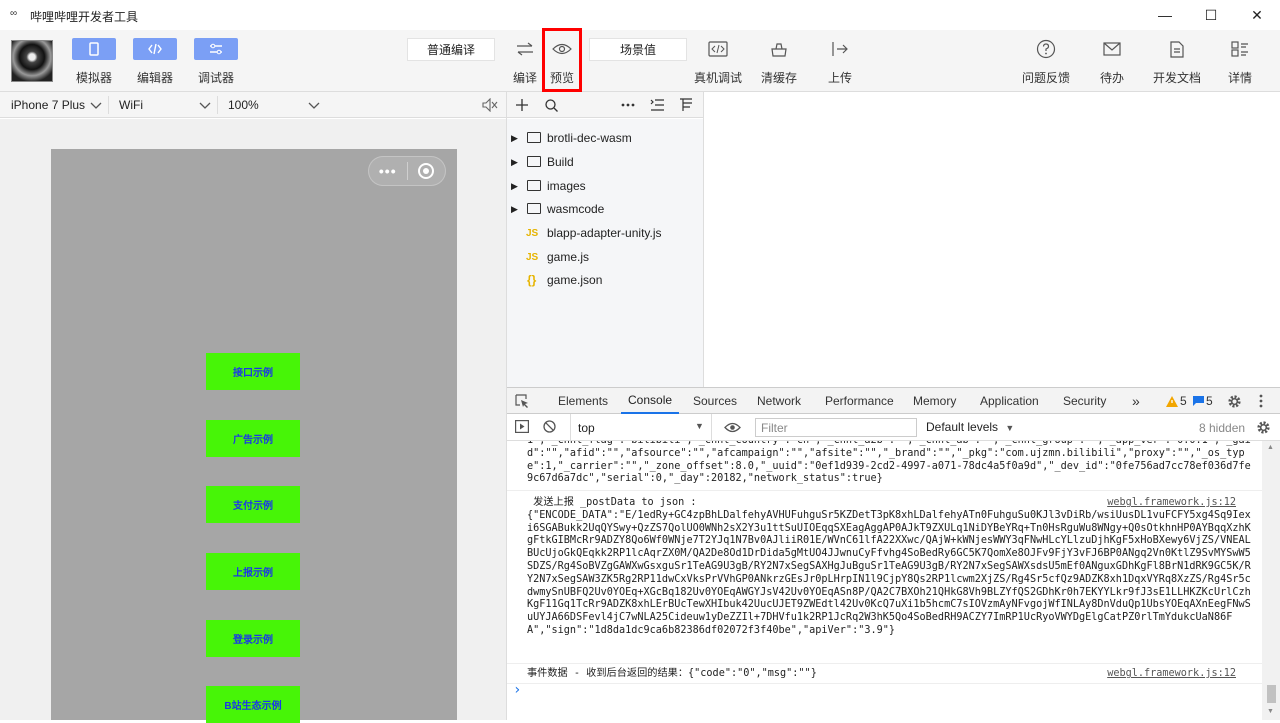 This screenshot has width=1280, height=723. I want to click on network-value: WiFi, so click(131, 105).